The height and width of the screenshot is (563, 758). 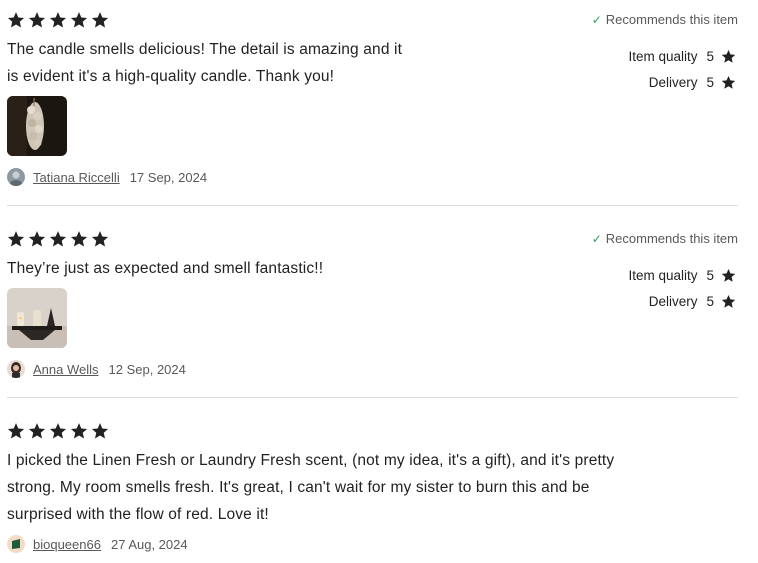 I want to click on review-meta: Anna Wells 12 Sep, 2024, so click(x=96, y=369).